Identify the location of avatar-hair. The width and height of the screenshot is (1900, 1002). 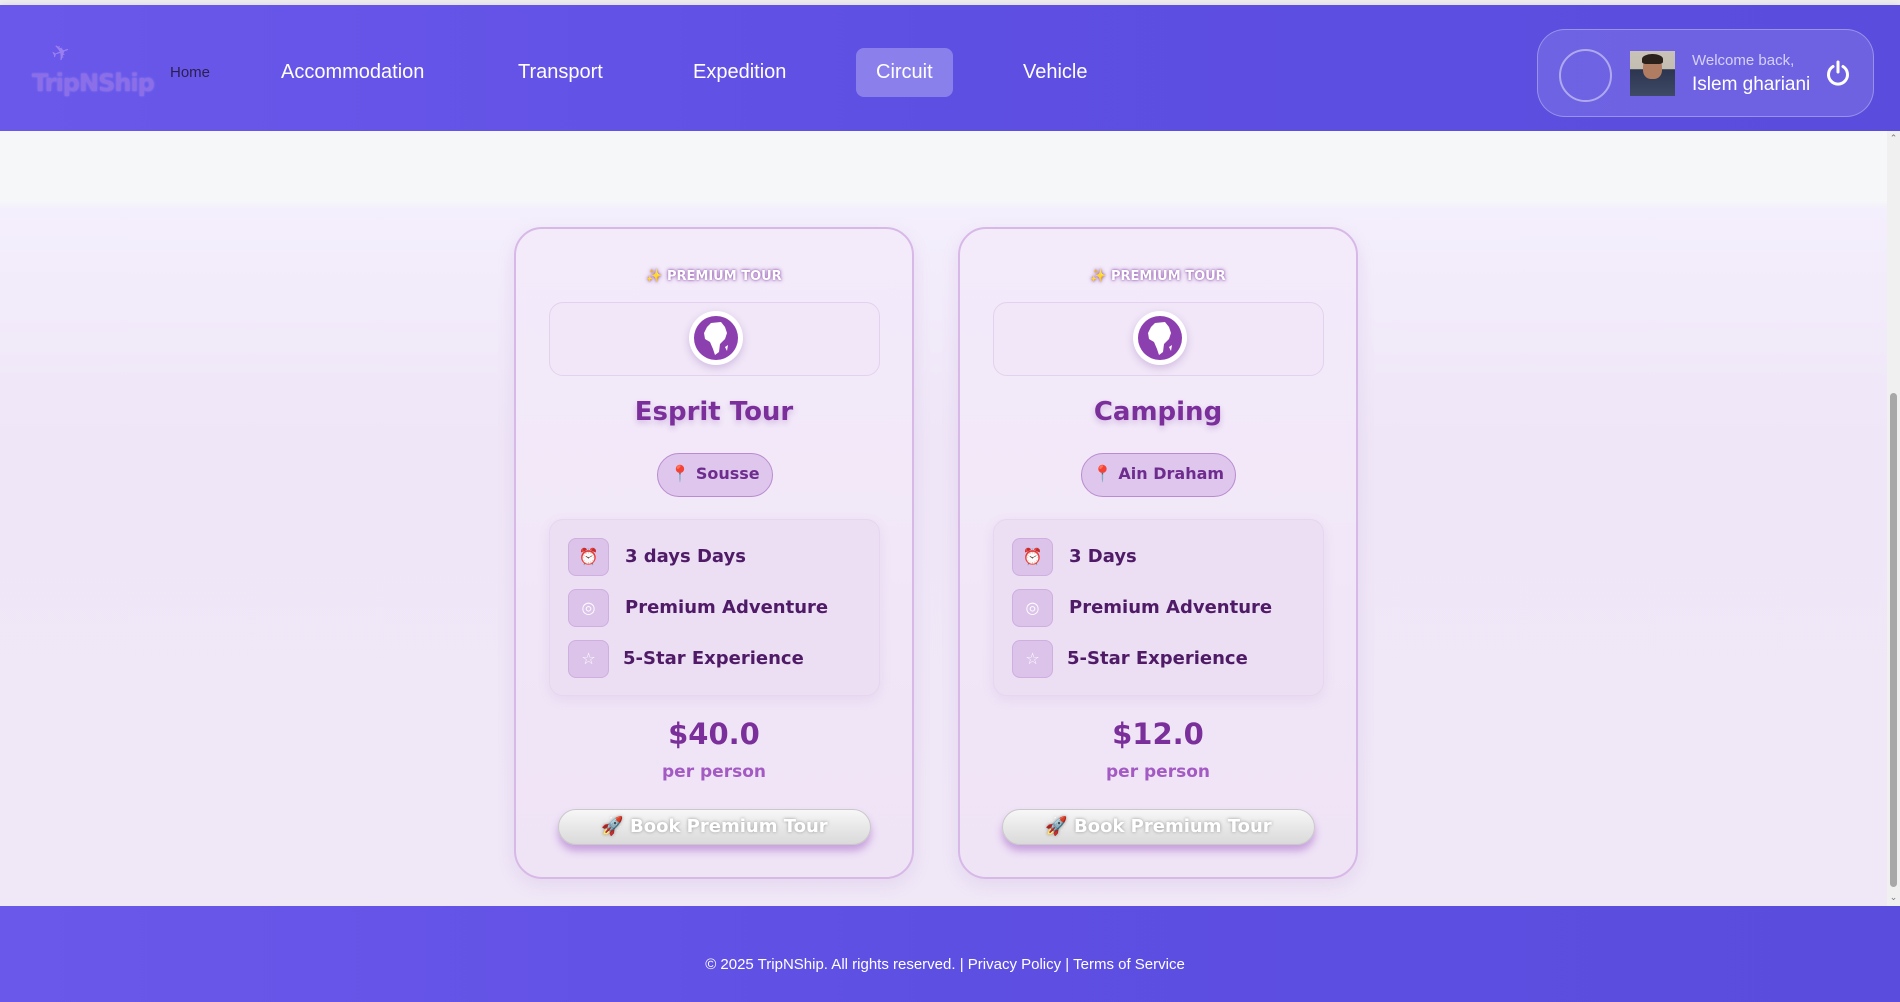
(1652, 59).